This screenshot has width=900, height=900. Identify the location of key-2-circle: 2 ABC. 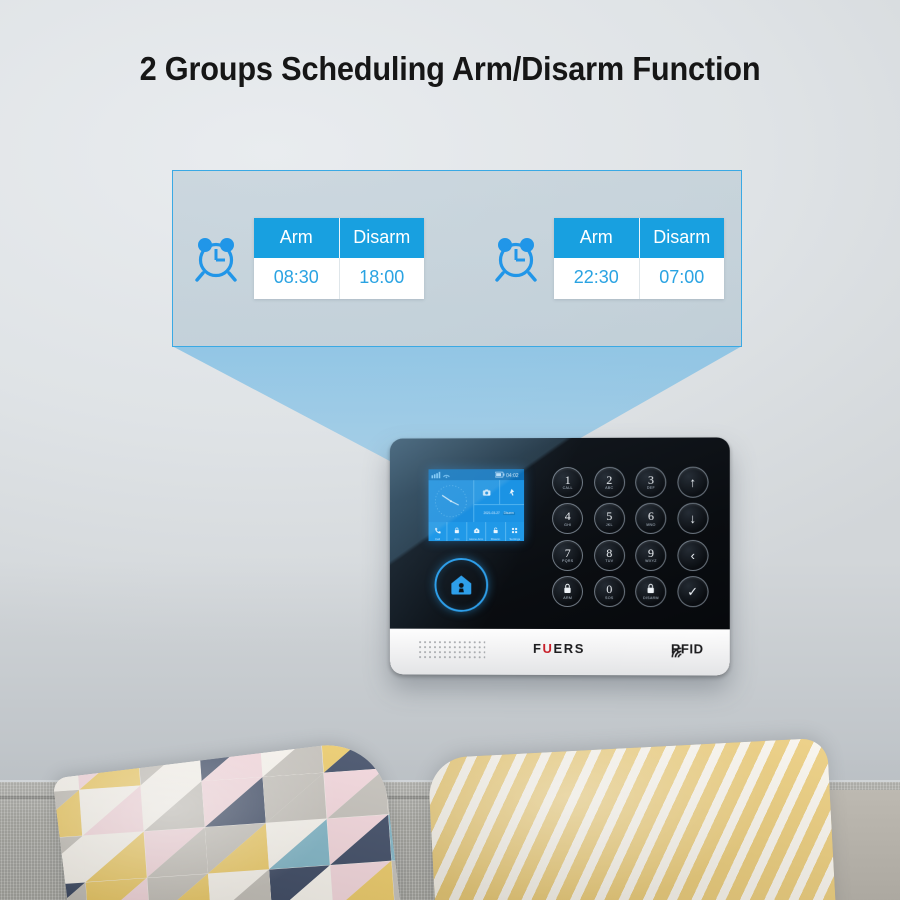
(609, 482).